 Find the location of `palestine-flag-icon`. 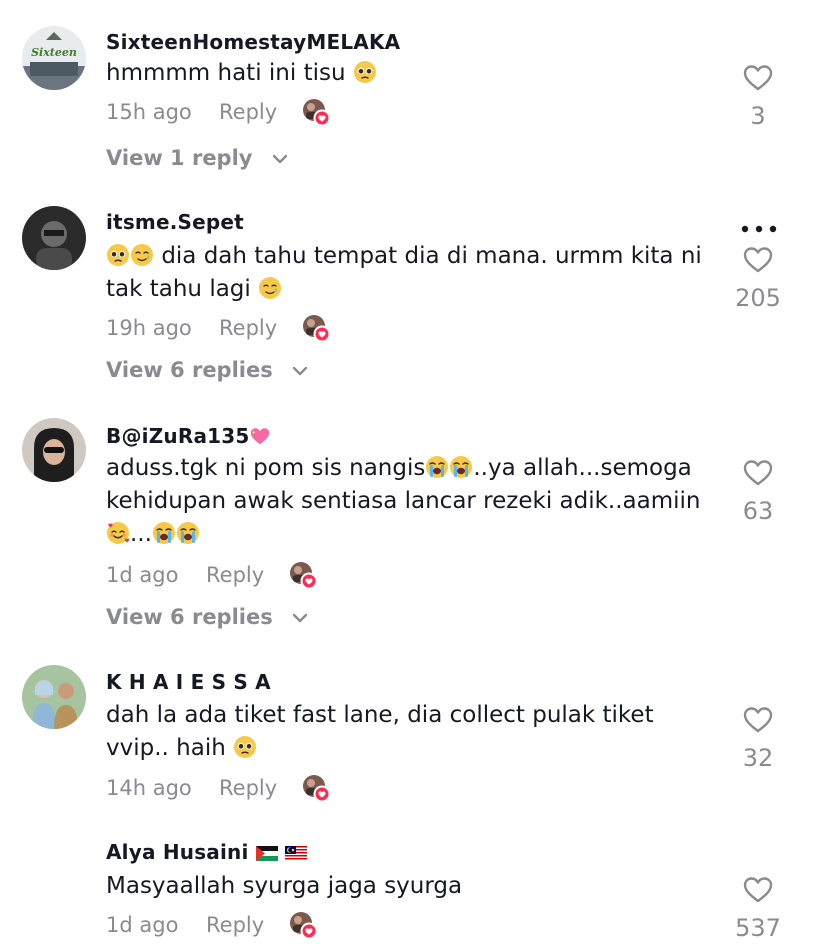

palestine-flag-icon is located at coordinates (266, 853).